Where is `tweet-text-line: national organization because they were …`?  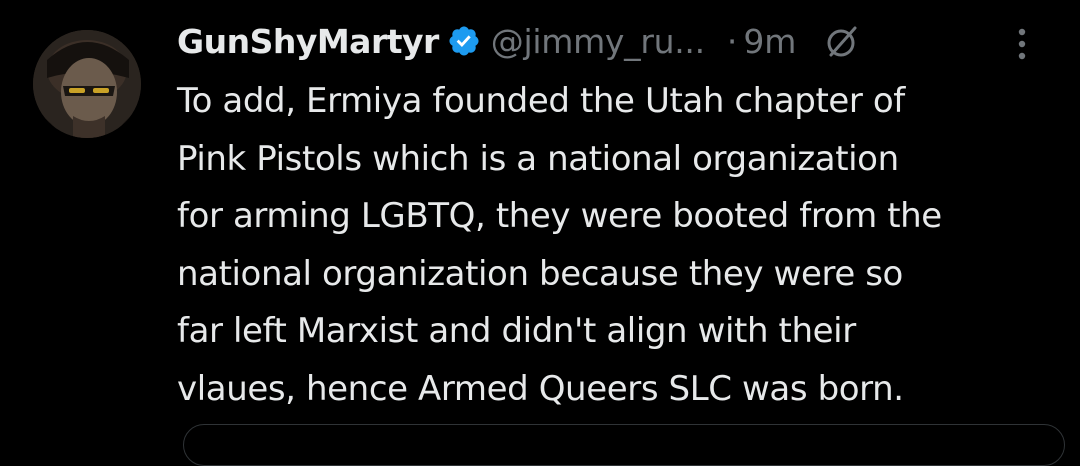 tweet-text-line: national organization because they were … is located at coordinates (540, 273).